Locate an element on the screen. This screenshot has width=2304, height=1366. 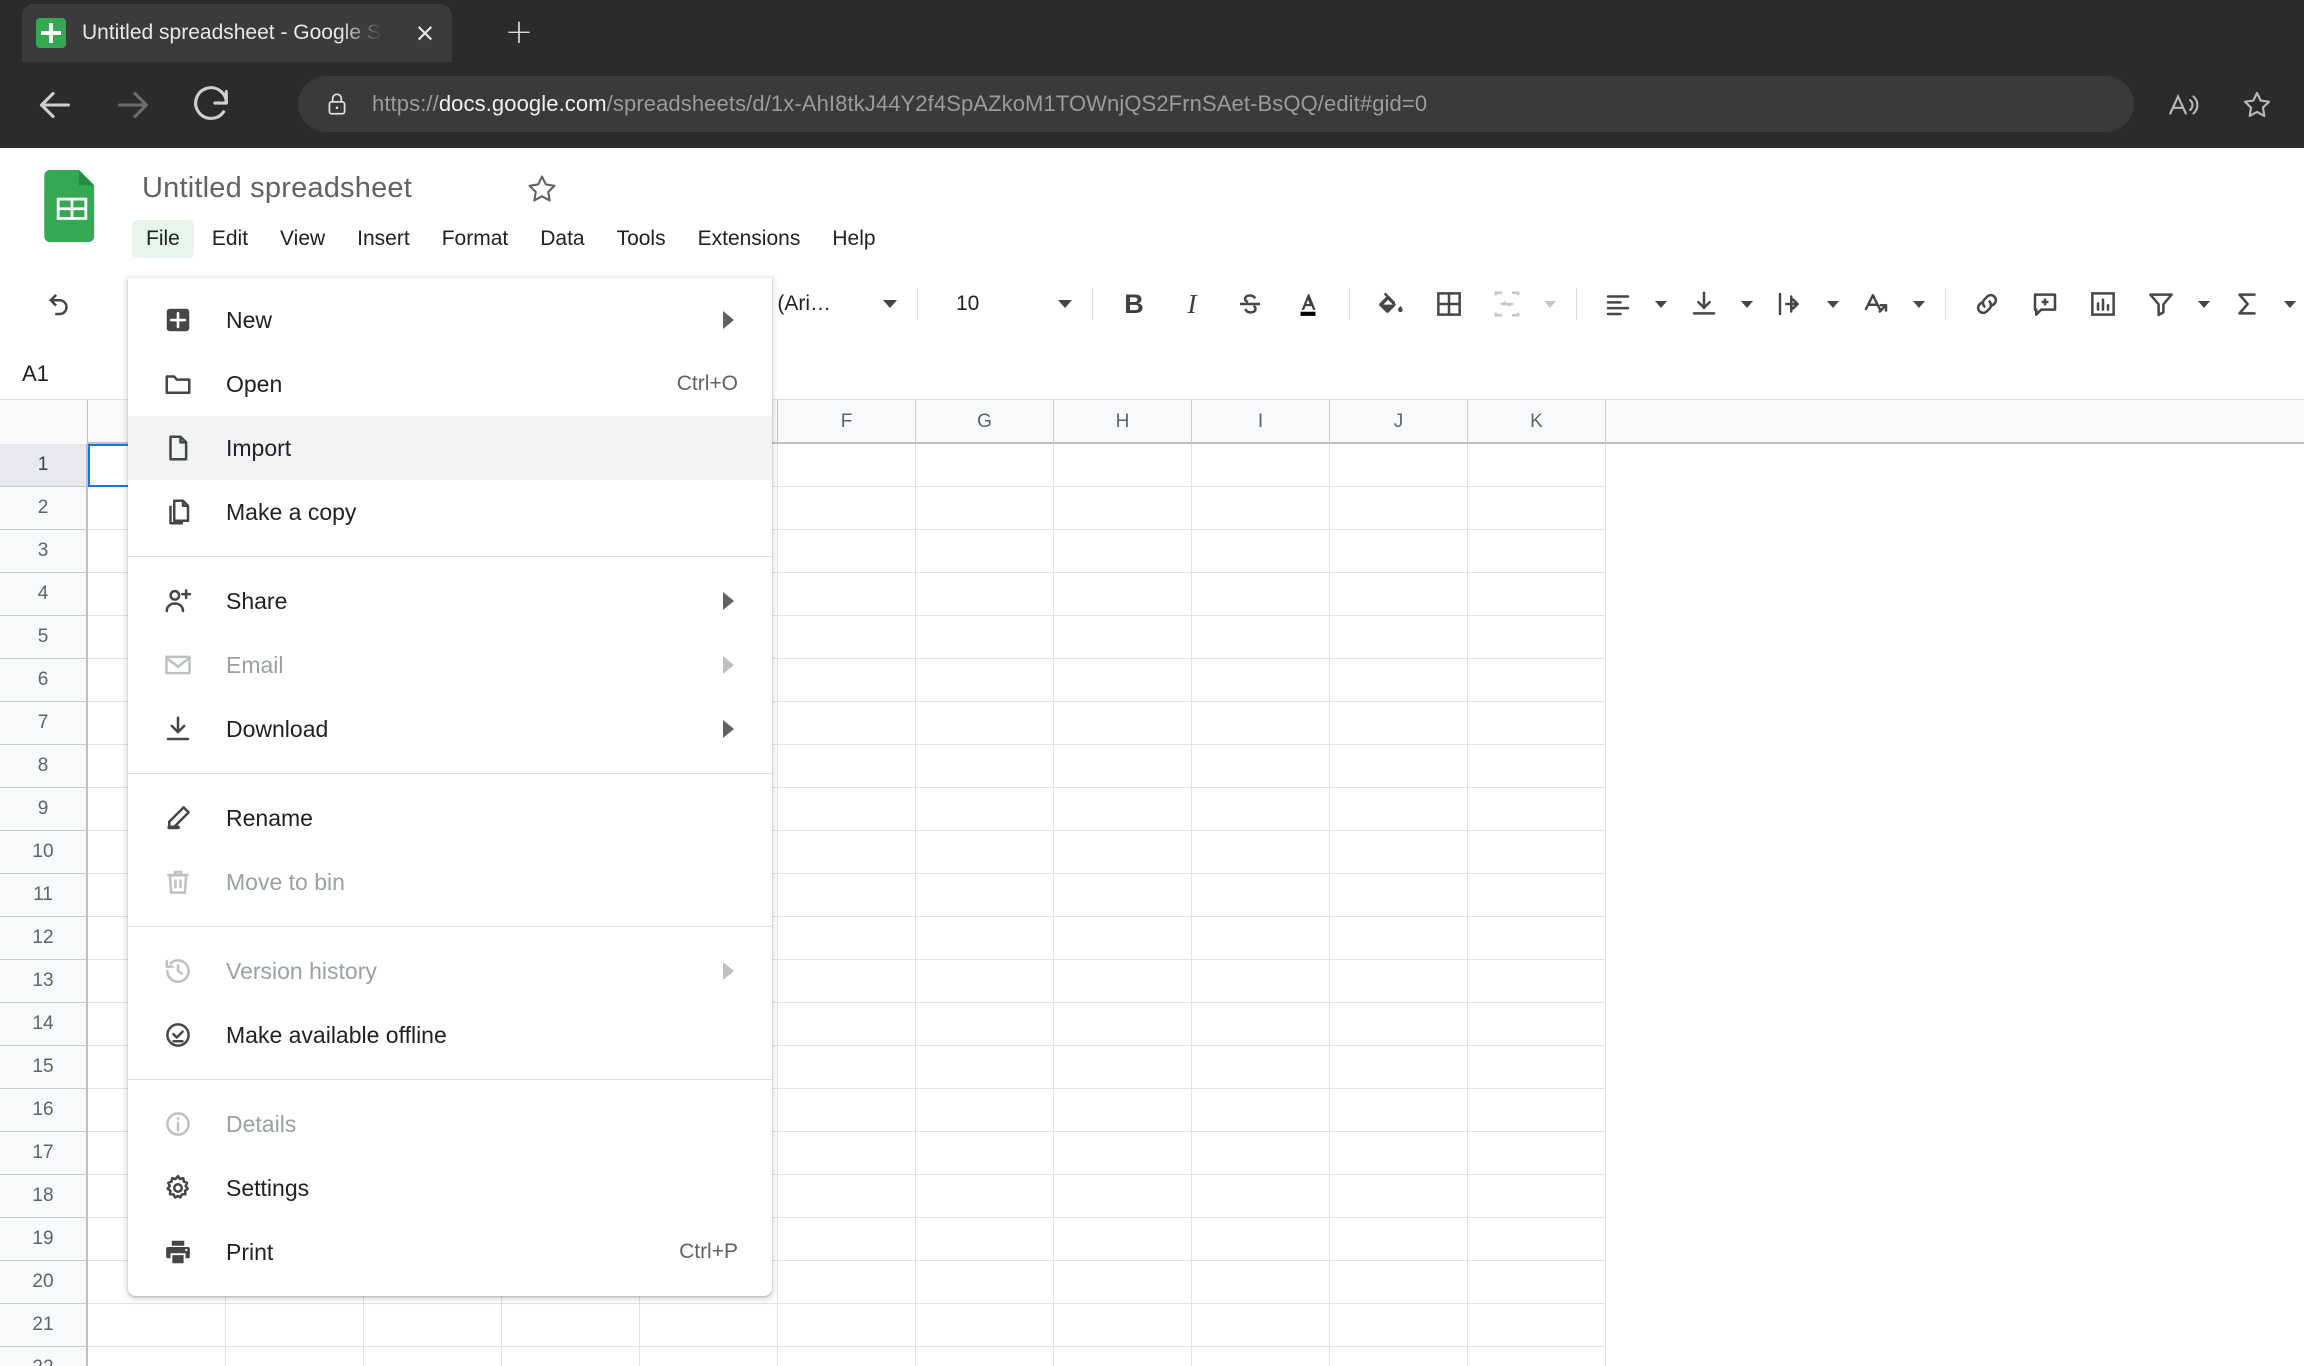
cell-I17 is located at coordinates (1261, 1153).